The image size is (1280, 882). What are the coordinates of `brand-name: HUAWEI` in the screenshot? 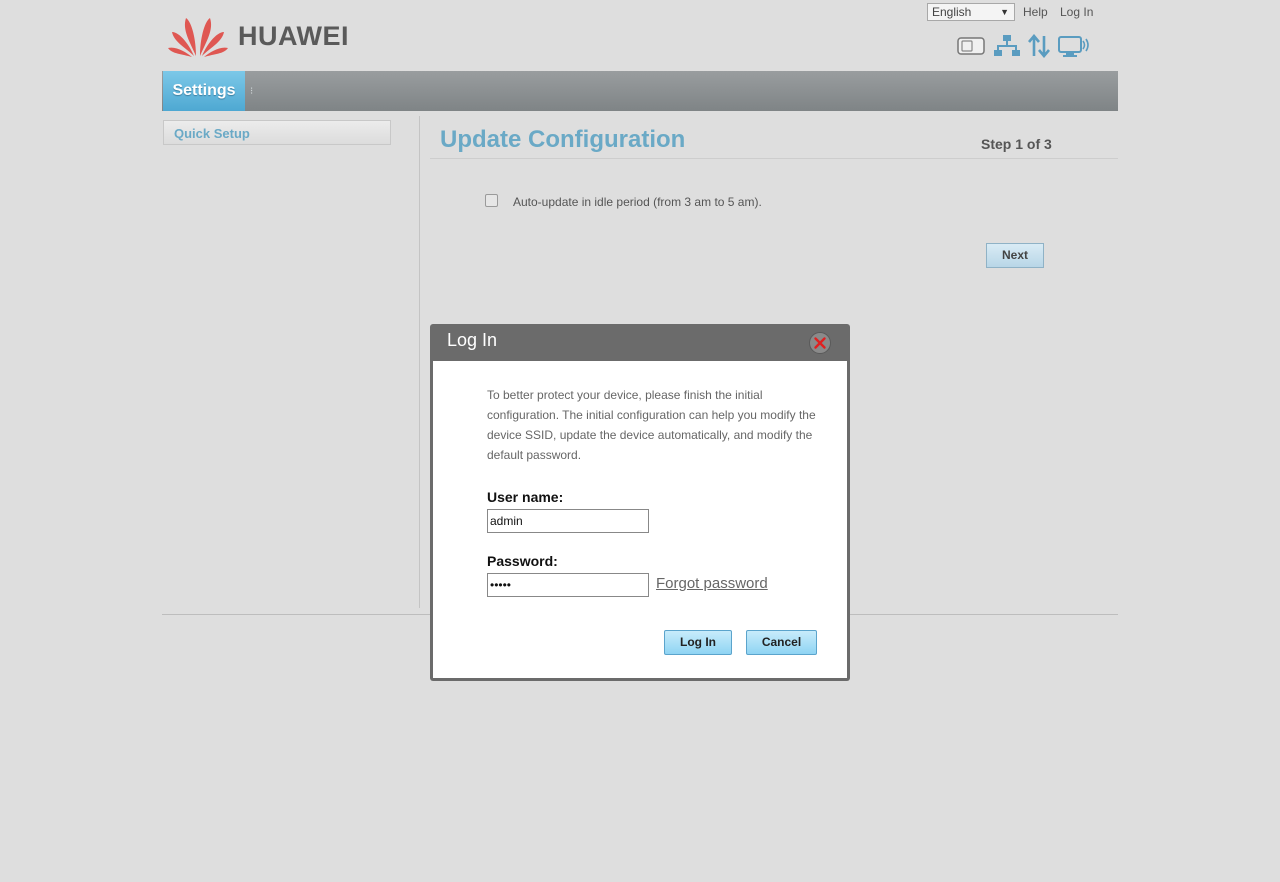 It's located at (293, 36).